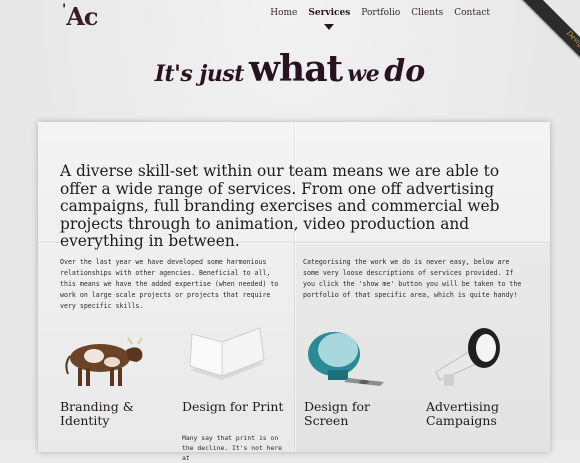  I want to click on logo-mark: ', so click(64, 10).